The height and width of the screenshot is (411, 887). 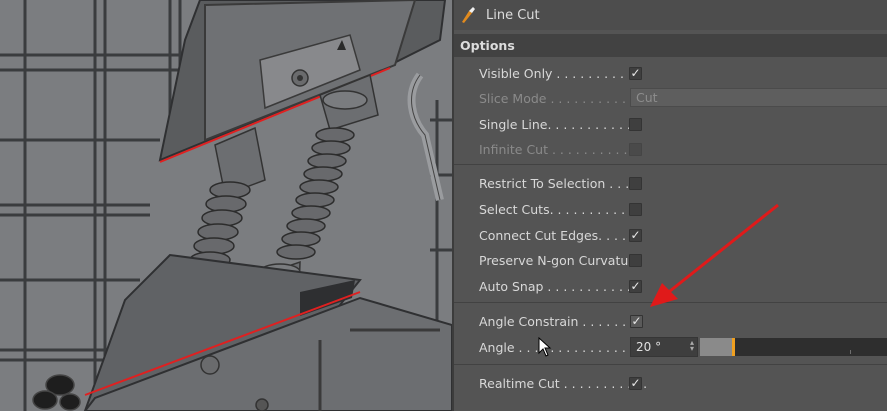 I want to click on angle-slider-handle, so click(x=734, y=347).